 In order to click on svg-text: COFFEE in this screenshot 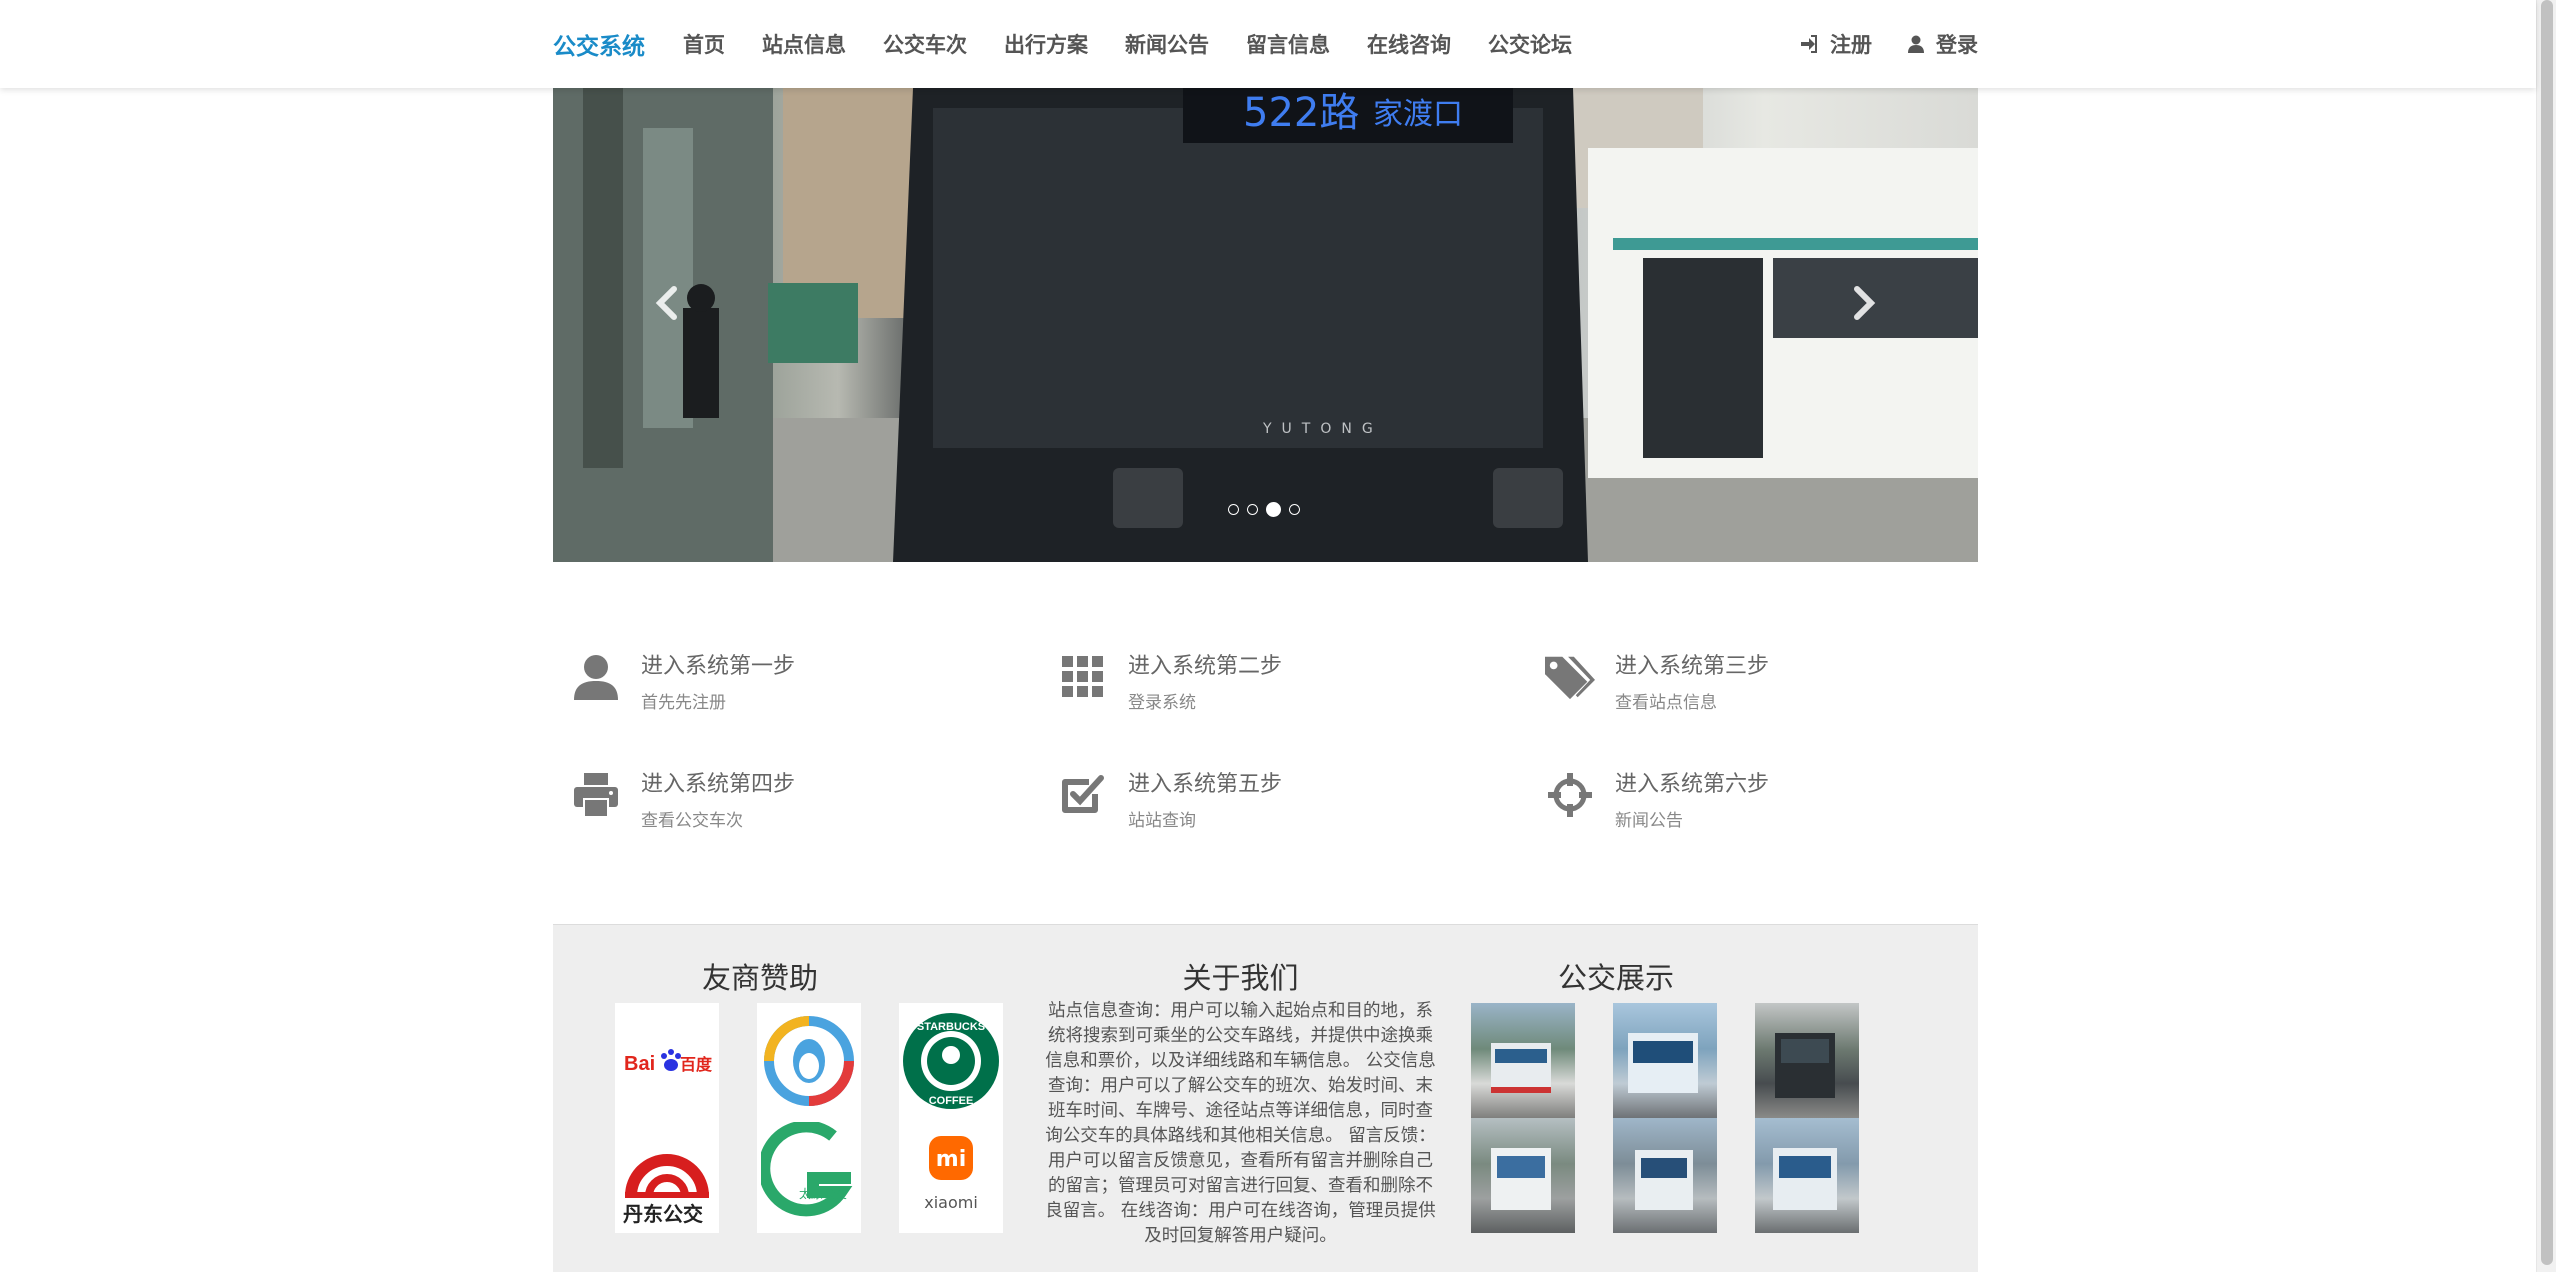, I will do `click(951, 1101)`.